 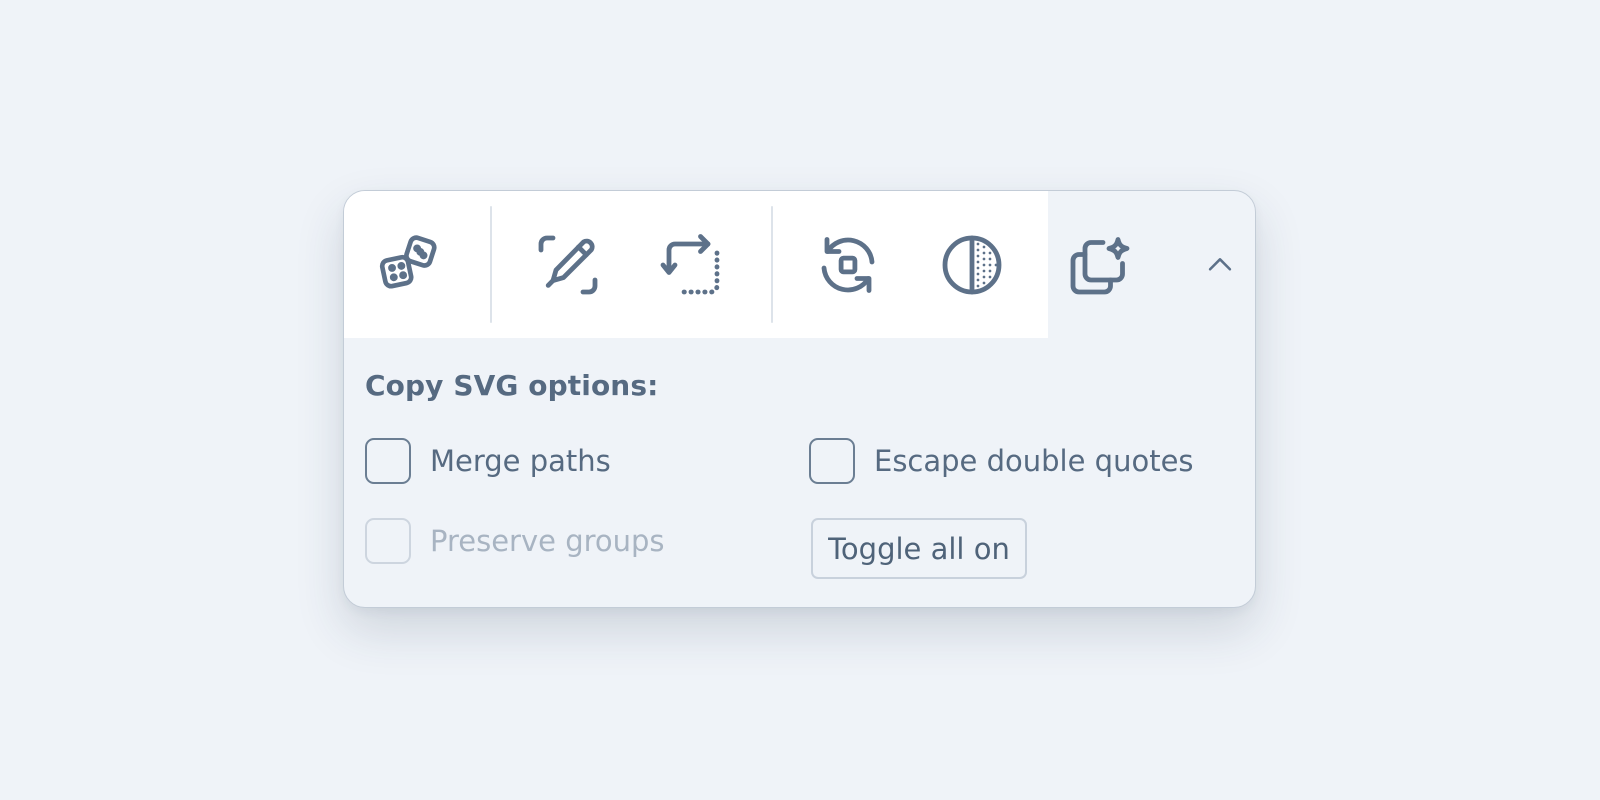 What do you see at coordinates (547, 541) in the screenshot?
I see `preserve-groups-label: Preserve groups` at bounding box center [547, 541].